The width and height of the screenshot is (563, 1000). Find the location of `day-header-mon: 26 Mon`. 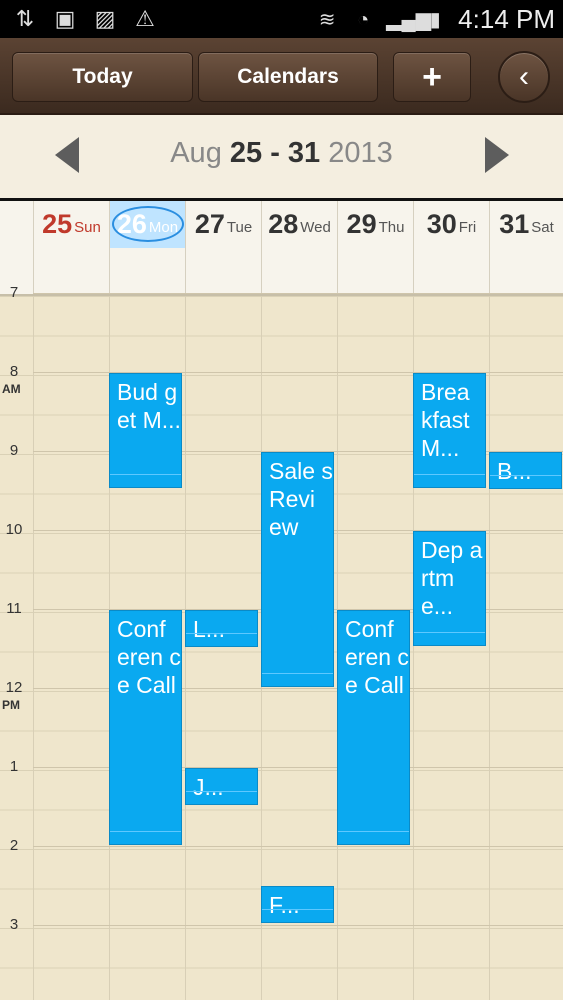

day-header-mon: 26 Mon is located at coordinates (147, 224).